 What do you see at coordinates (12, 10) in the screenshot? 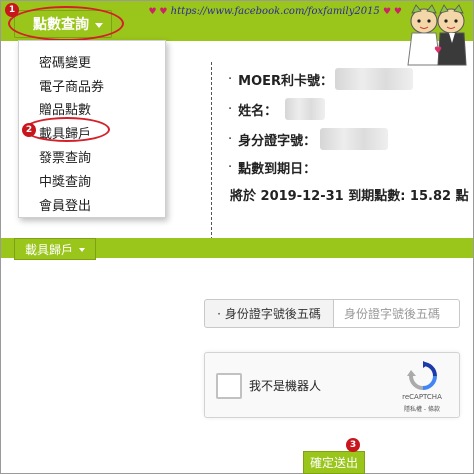
I see `step-badge-1: 1` at bounding box center [12, 10].